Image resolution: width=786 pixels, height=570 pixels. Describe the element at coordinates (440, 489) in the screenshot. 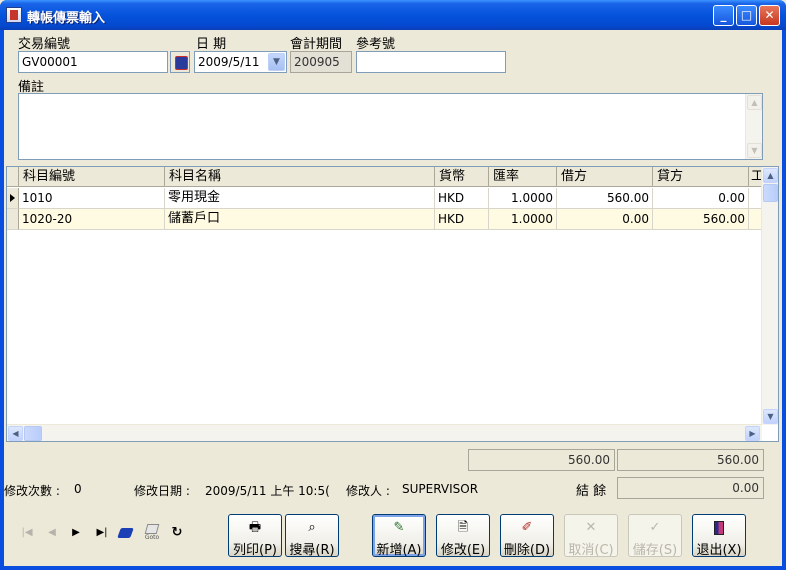

I see `editor-value: SUPERVISOR` at that location.